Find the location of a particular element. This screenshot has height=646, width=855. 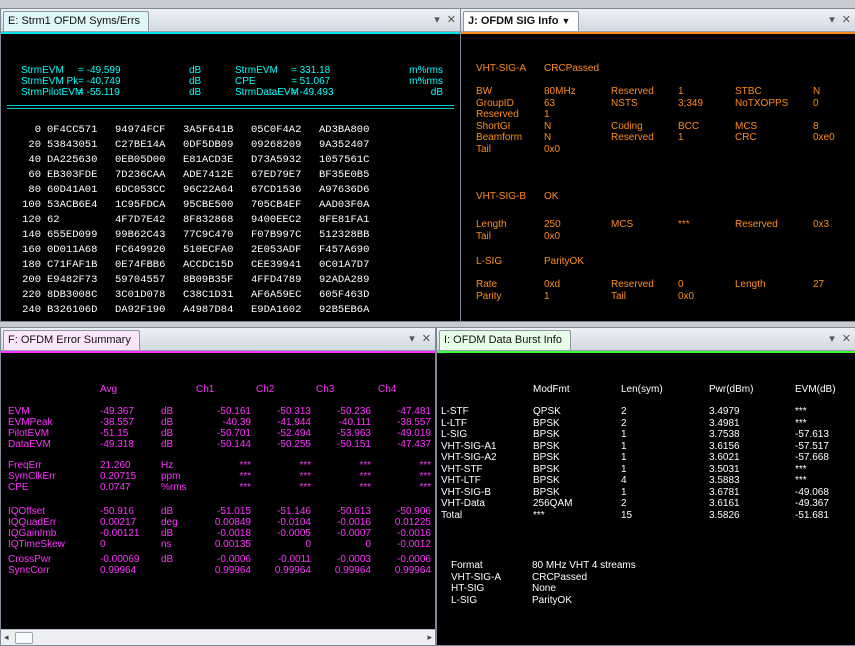

symbol-cell: 0E74FBB6 is located at coordinates (140, 265).